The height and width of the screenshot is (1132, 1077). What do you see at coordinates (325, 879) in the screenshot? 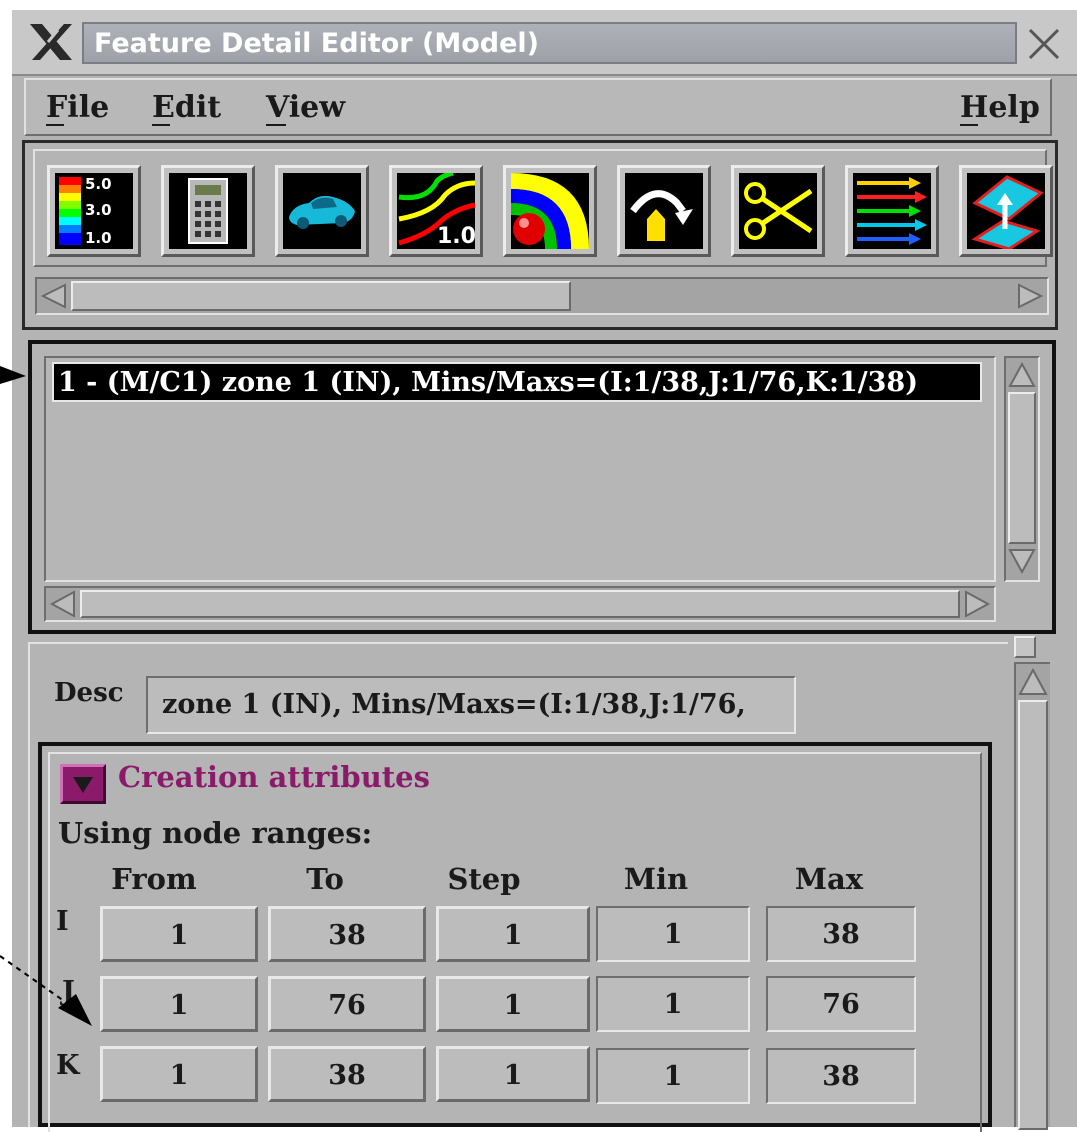
I see `column-header-to: To` at bounding box center [325, 879].